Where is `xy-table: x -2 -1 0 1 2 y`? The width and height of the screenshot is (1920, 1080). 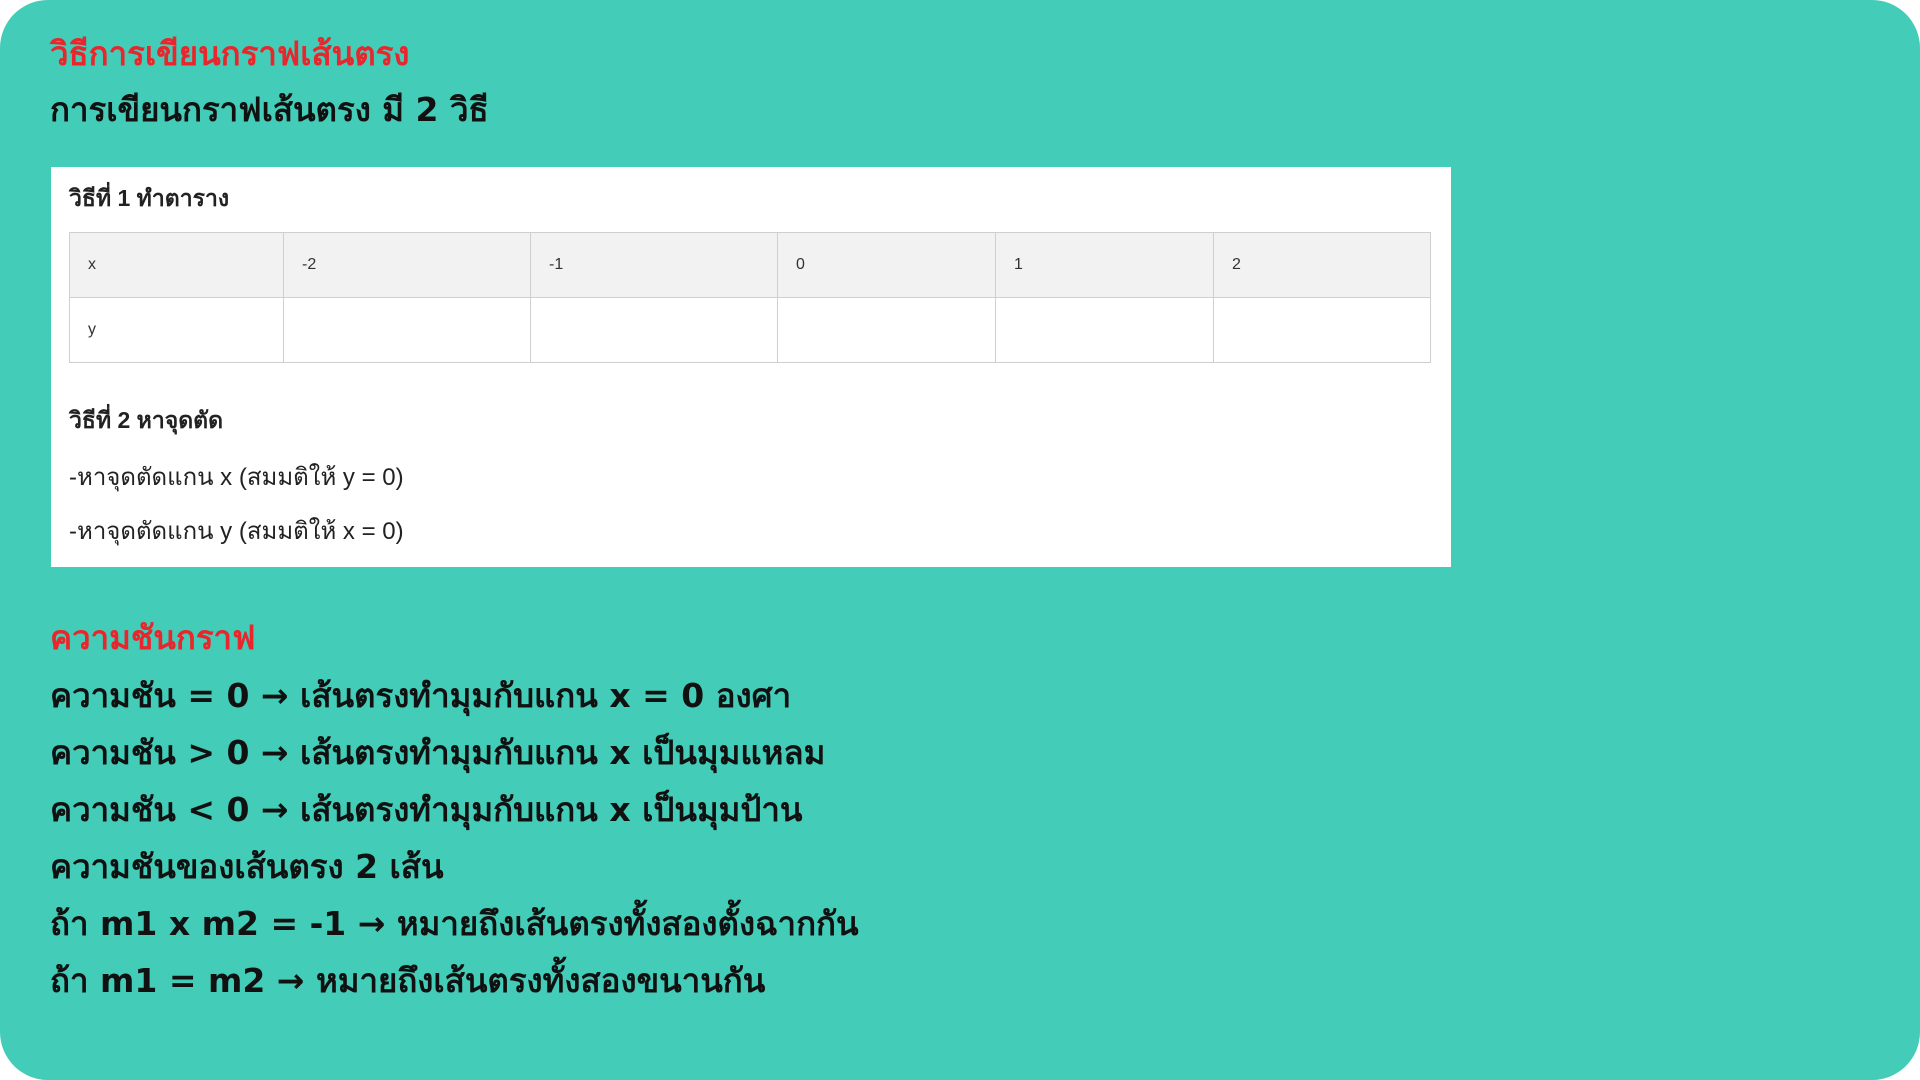 xy-table: x -2 -1 0 1 2 y is located at coordinates (750, 297).